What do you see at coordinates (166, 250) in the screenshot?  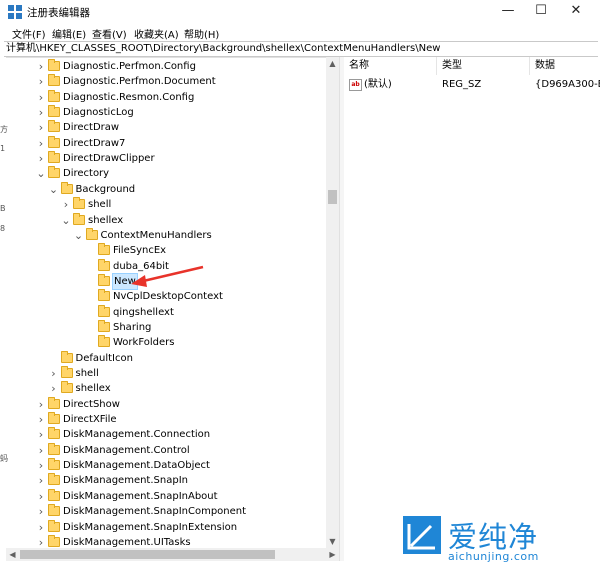 I see `tree-item: FileSyncEx` at bounding box center [166, 250].